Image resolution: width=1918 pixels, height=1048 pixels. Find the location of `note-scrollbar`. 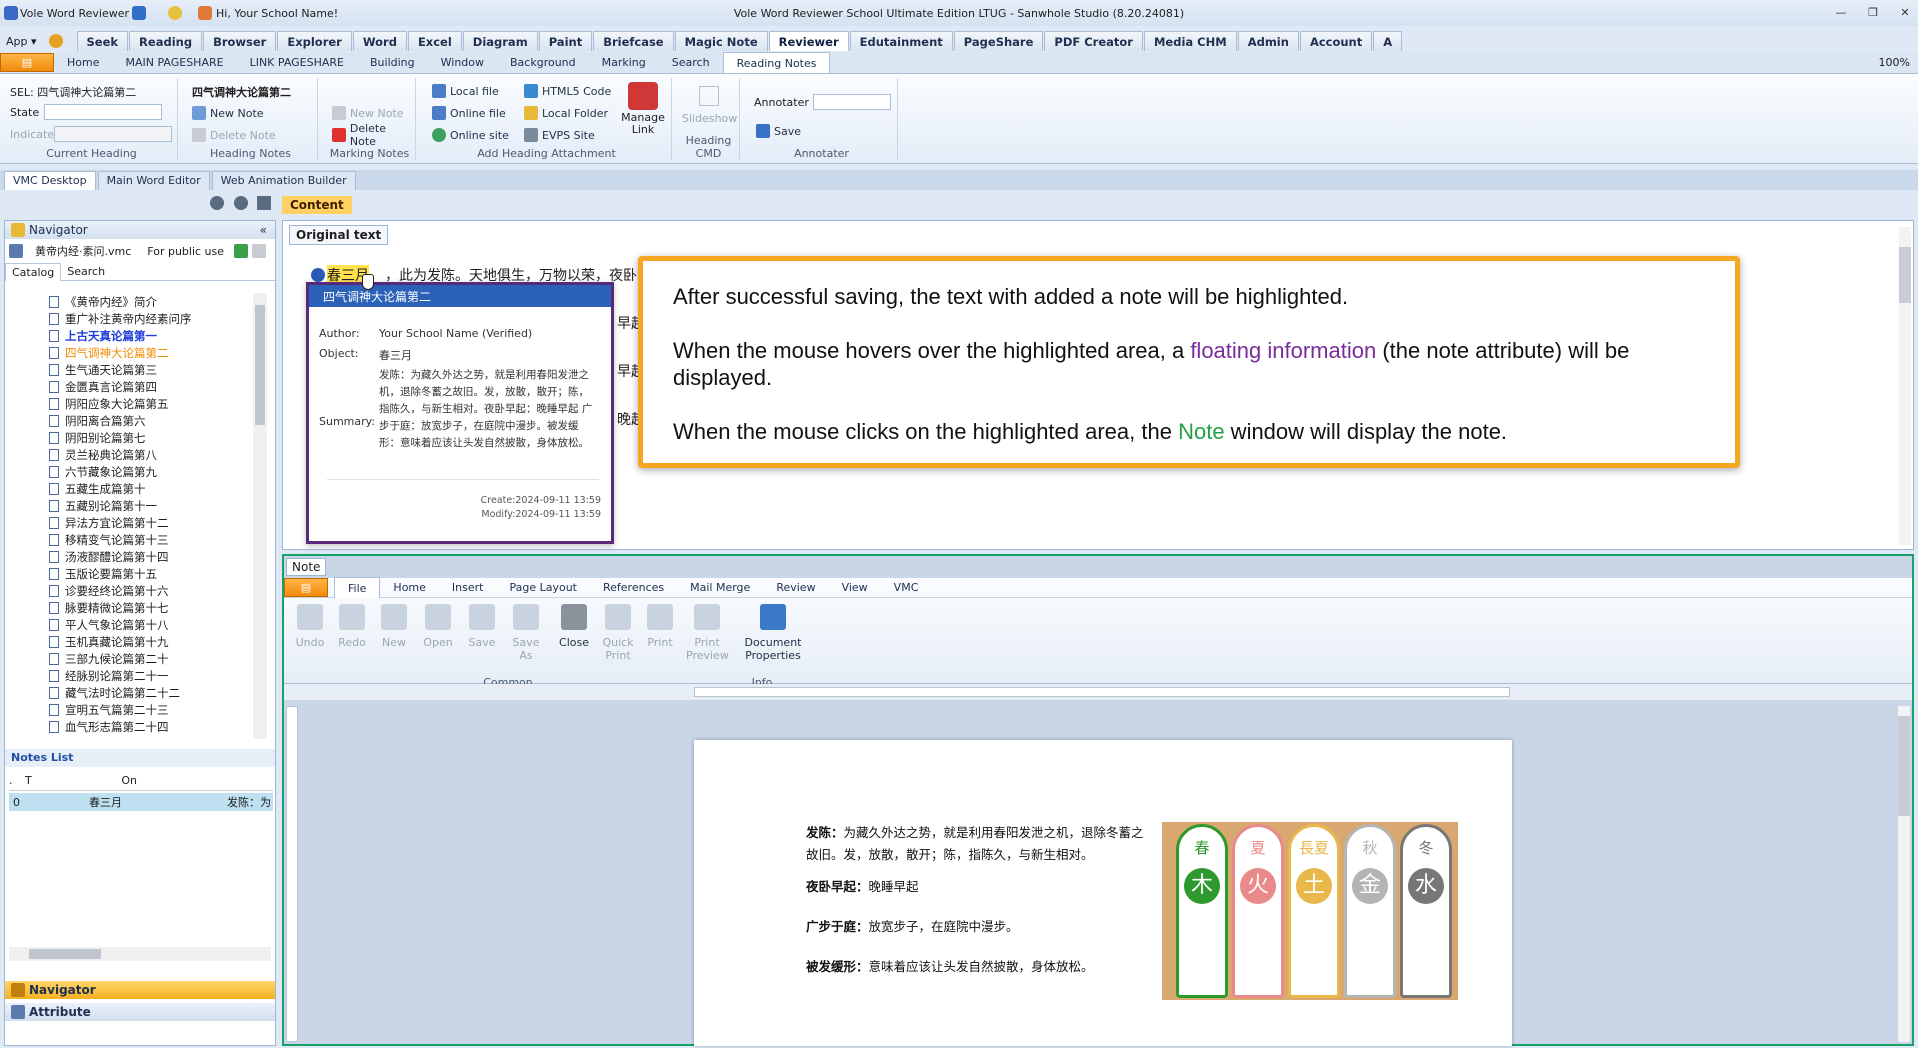

note-scrollbar is located at coordinates (1904, 874).